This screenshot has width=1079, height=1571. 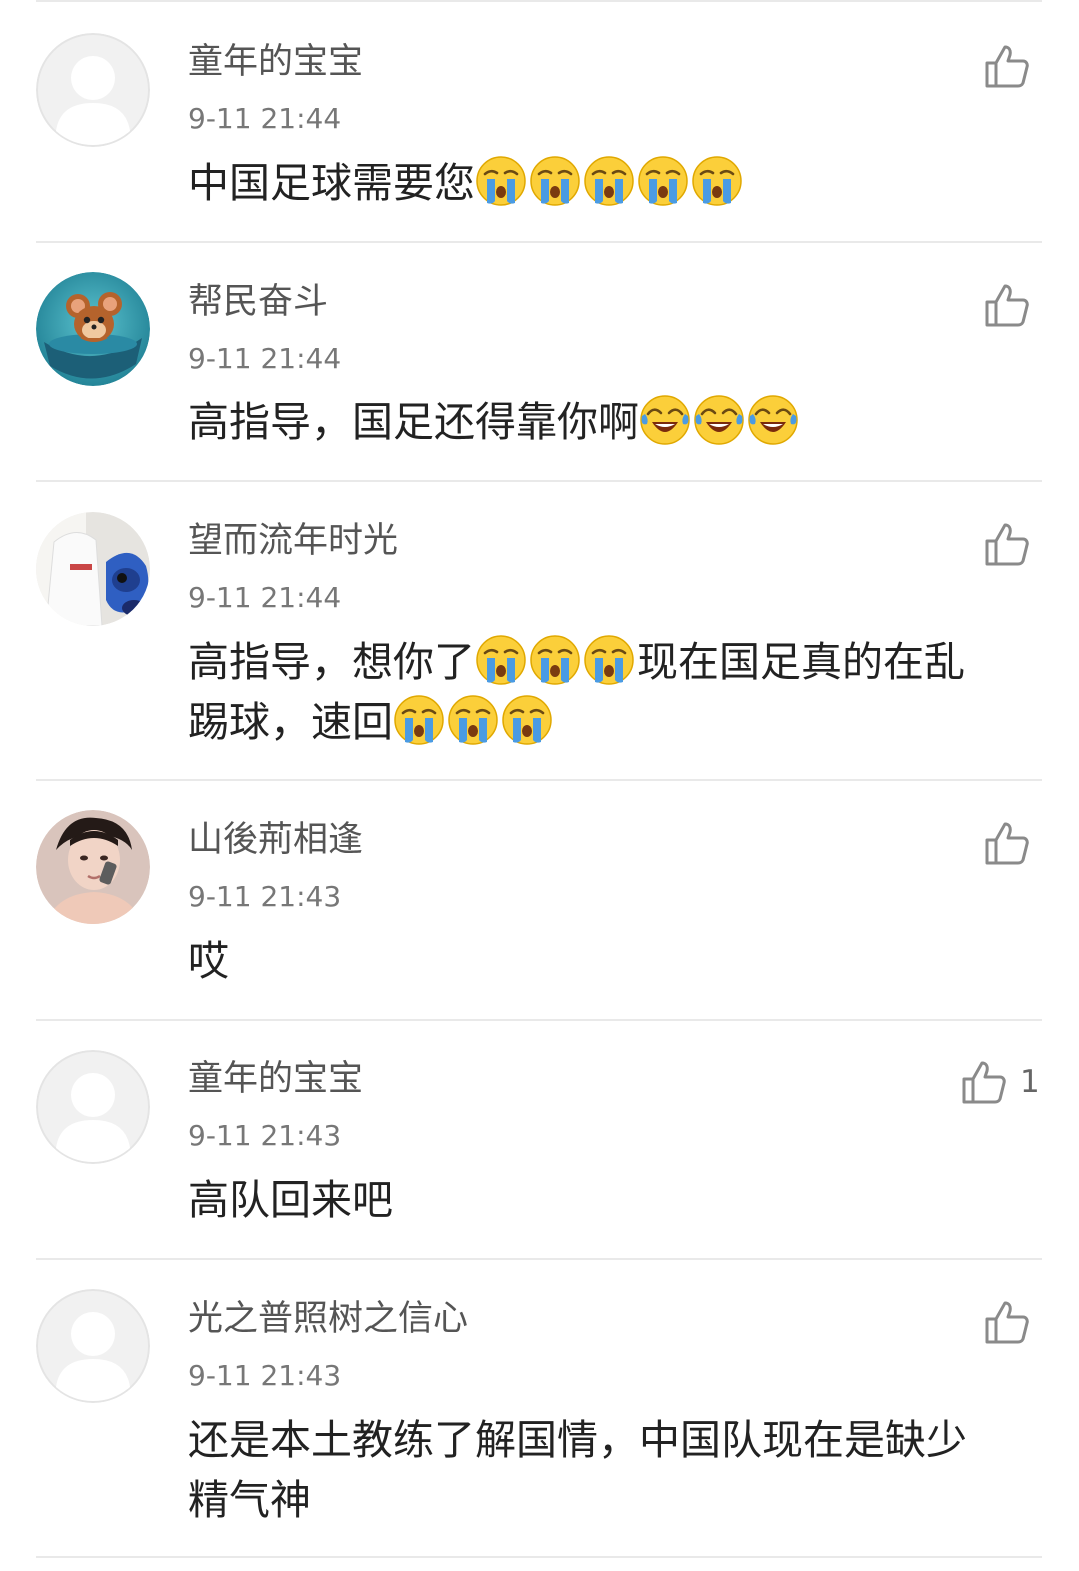 I want to click on comment-text-part: 踢球，速回, so click(x=290, y=722).